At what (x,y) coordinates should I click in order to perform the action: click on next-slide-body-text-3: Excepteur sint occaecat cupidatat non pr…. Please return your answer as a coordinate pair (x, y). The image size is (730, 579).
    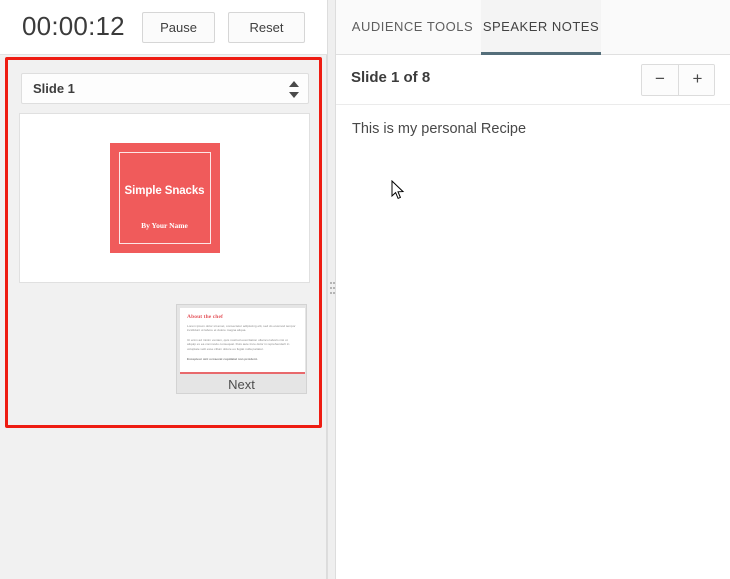
    Looking at the image, I should click on (222, 359).